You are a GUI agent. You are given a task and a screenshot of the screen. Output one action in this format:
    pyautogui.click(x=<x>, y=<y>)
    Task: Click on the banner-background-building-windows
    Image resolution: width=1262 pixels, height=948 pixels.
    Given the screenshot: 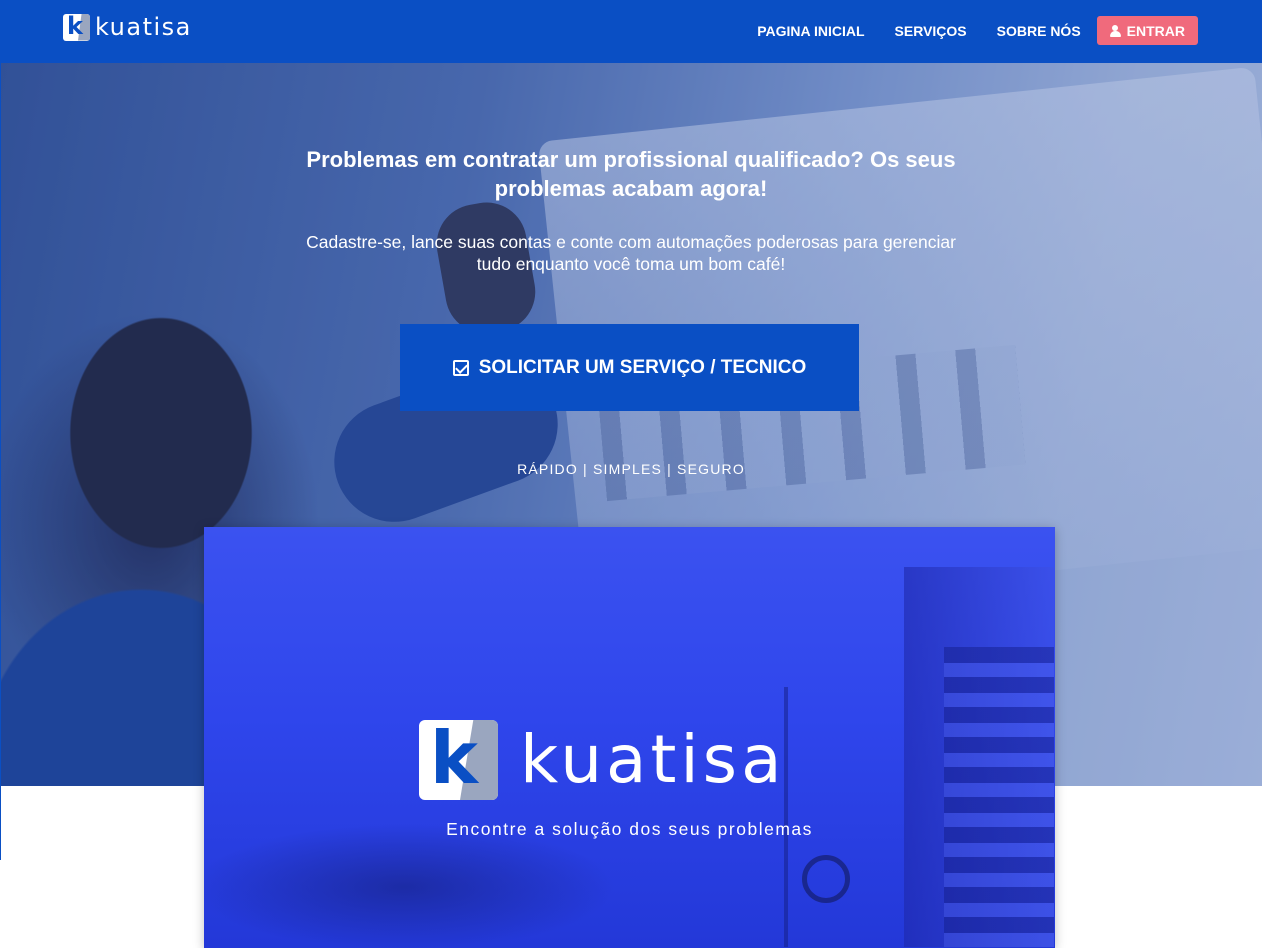 What is the action you would take?
    pyautogui.click(x=999, y=797)
    